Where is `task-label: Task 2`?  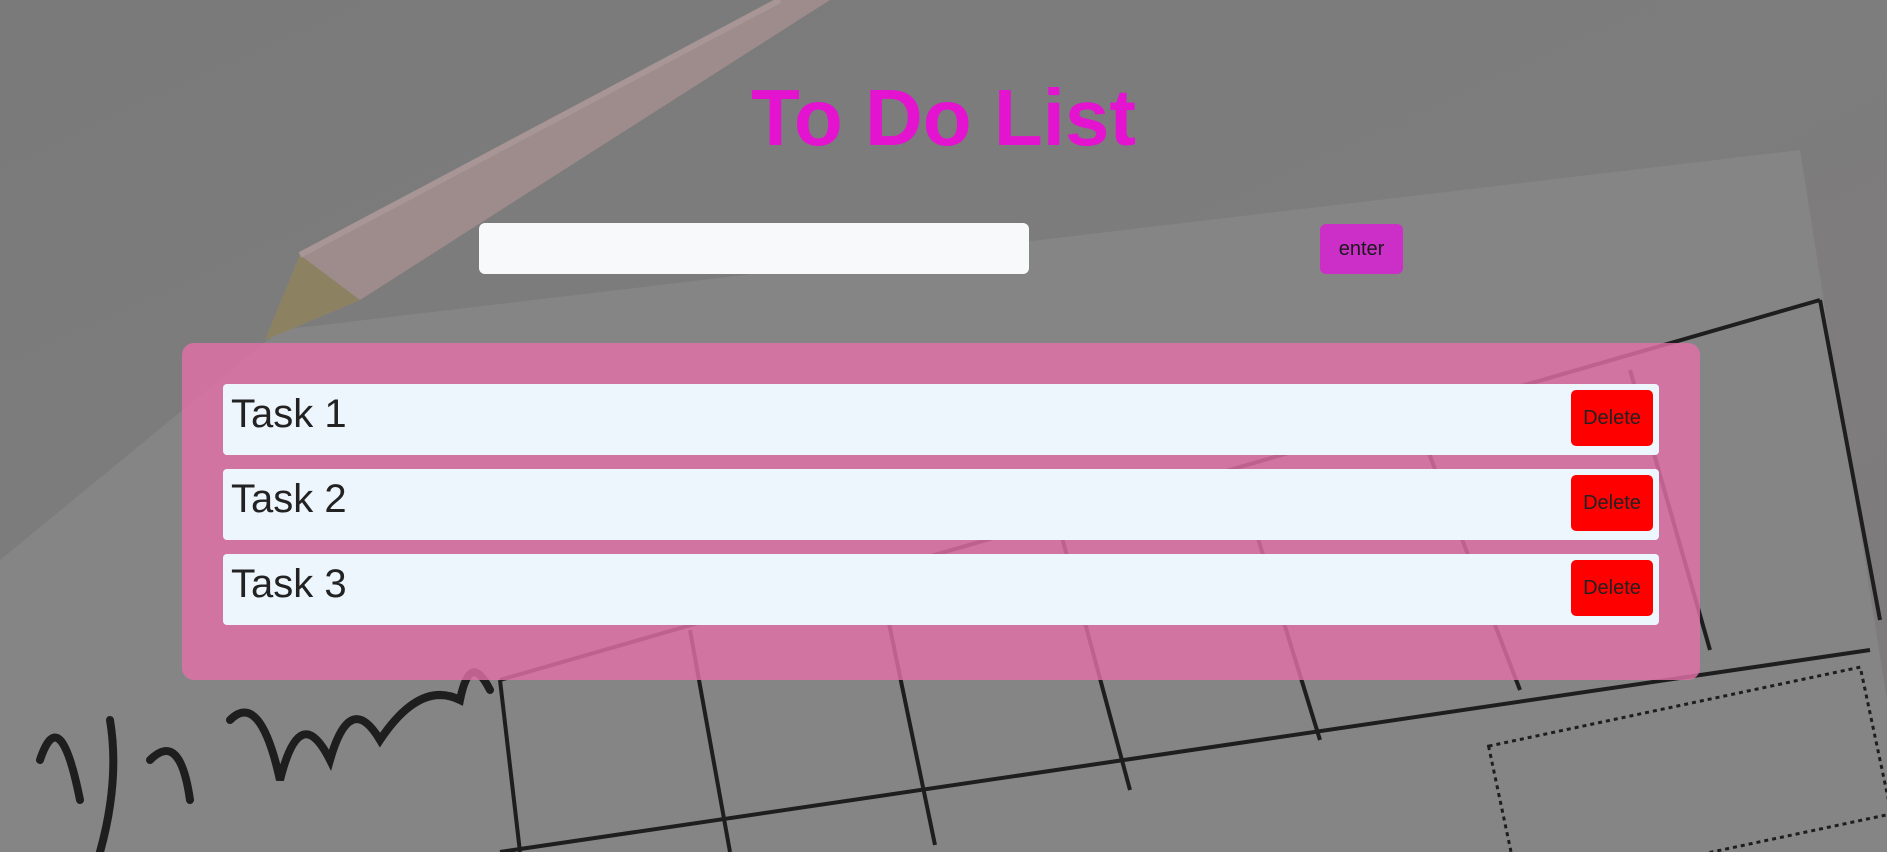
task-label: Task 2 is located at coordinates (289, 499).